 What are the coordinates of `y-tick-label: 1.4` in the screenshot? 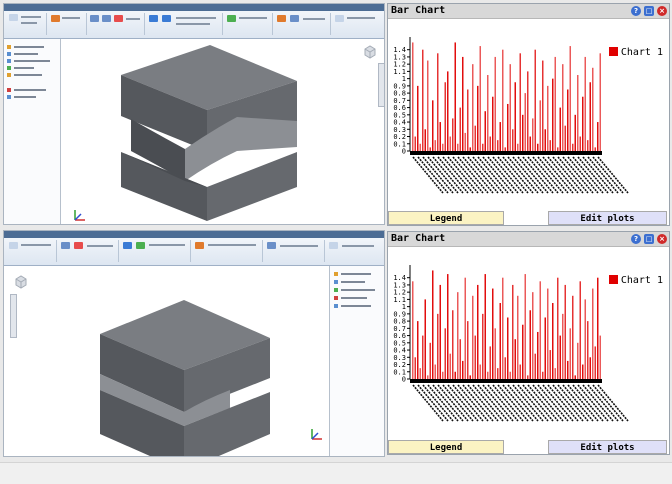 It's located at (399, 50).